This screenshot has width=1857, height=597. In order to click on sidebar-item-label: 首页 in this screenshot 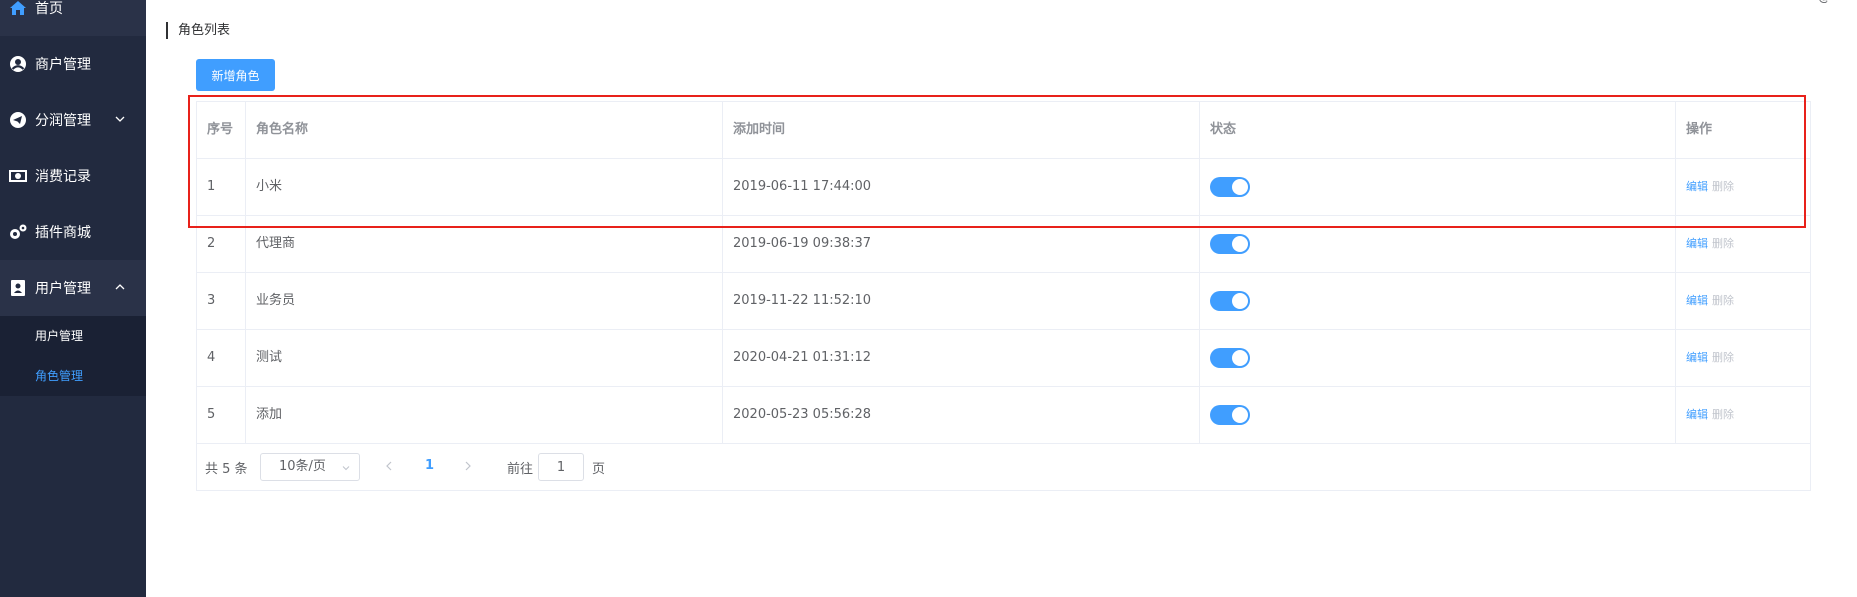, I will do `click(49, 9)`.